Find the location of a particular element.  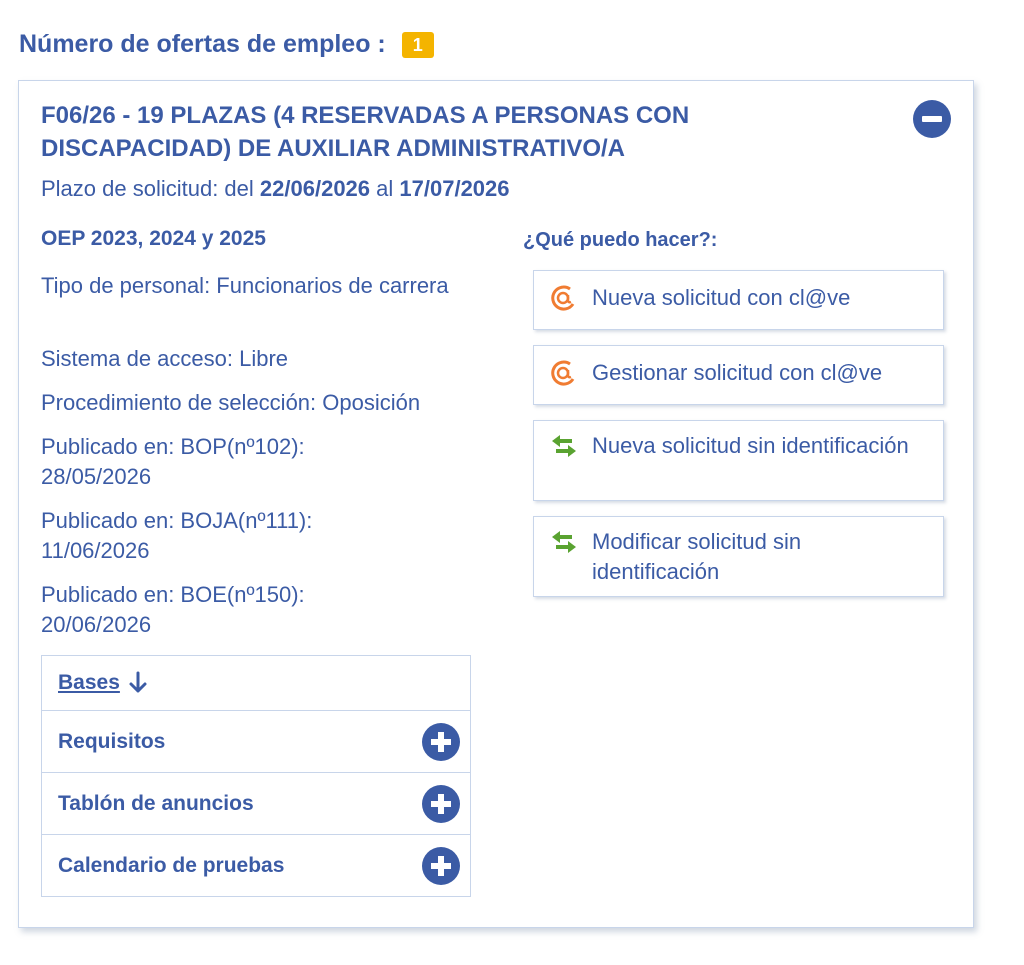

manage-application-clave-button: Gestionar solicitud con cl@ve is located at coordinates (738, 375).